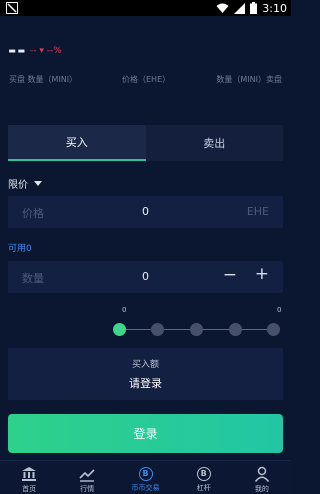  I want to click on nav-market-label: 行情, so click(87, 489).